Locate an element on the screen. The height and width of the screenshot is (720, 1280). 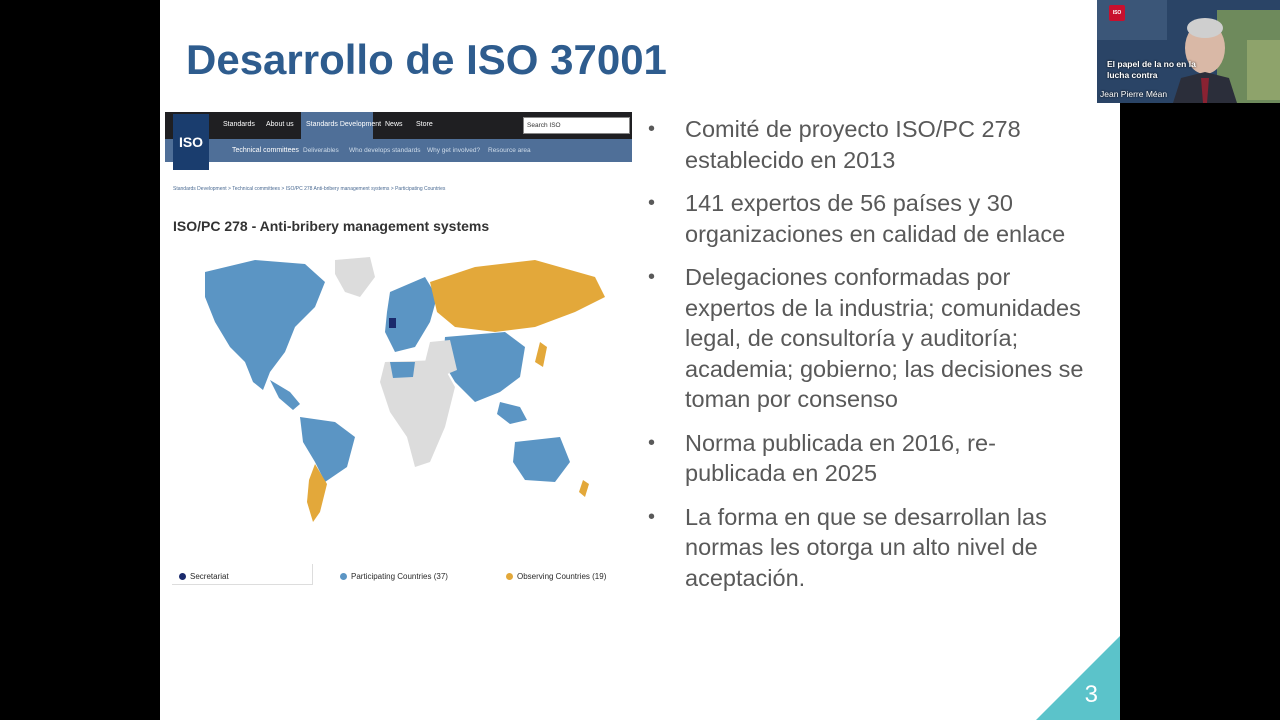
legend-participating: Participating Countries (37) is located at coordinates (394, 576).